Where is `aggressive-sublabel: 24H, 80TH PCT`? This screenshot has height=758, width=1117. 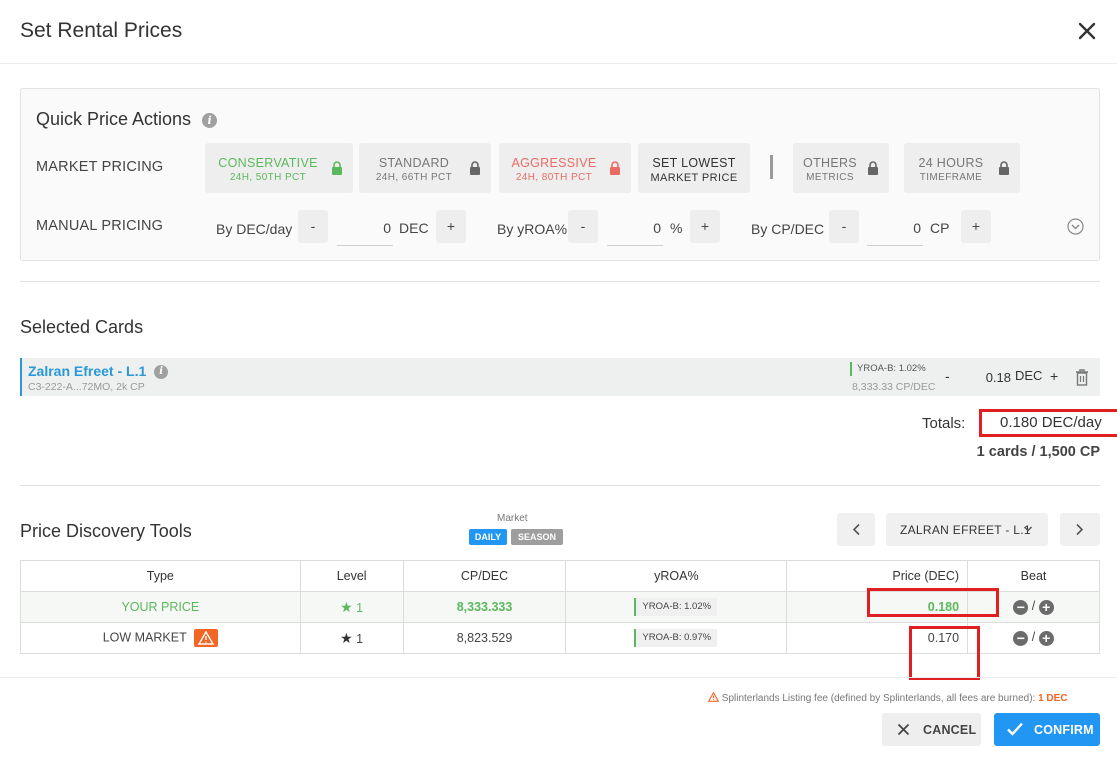 aggressive-sublabel: 24H, 80TH PCT is located at coordinates (554, 177).